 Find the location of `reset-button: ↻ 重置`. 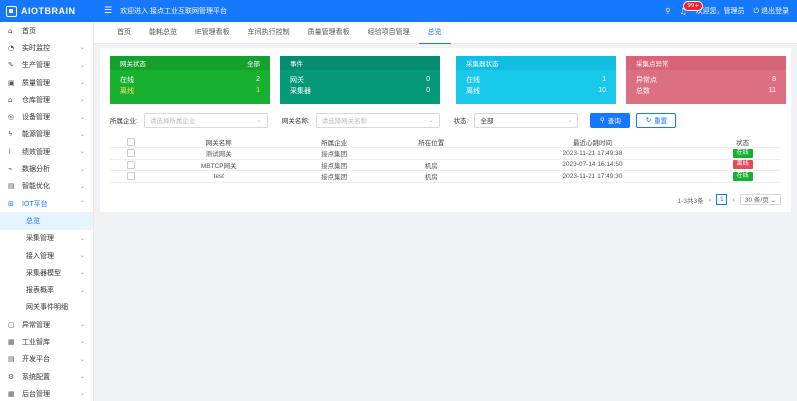

reset-button: ↻ 重置 is located at coordinates (656, 120).